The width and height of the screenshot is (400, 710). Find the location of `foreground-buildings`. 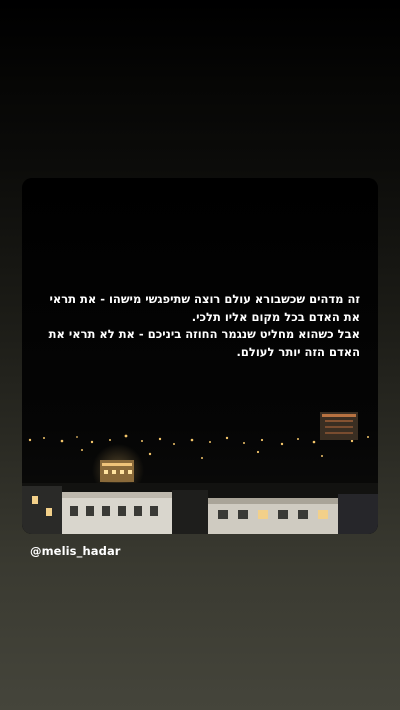

foreground-buildings is located at coordinates (200, 508).